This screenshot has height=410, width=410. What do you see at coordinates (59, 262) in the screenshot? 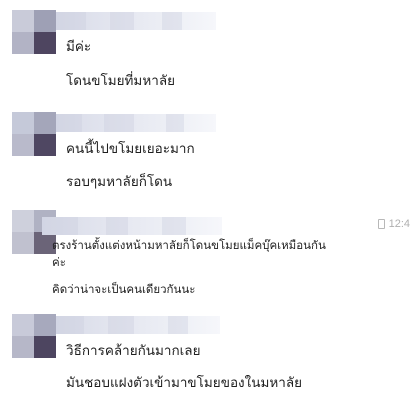
I see `message-text: ค่ะ` at bounding box center [59, 262].